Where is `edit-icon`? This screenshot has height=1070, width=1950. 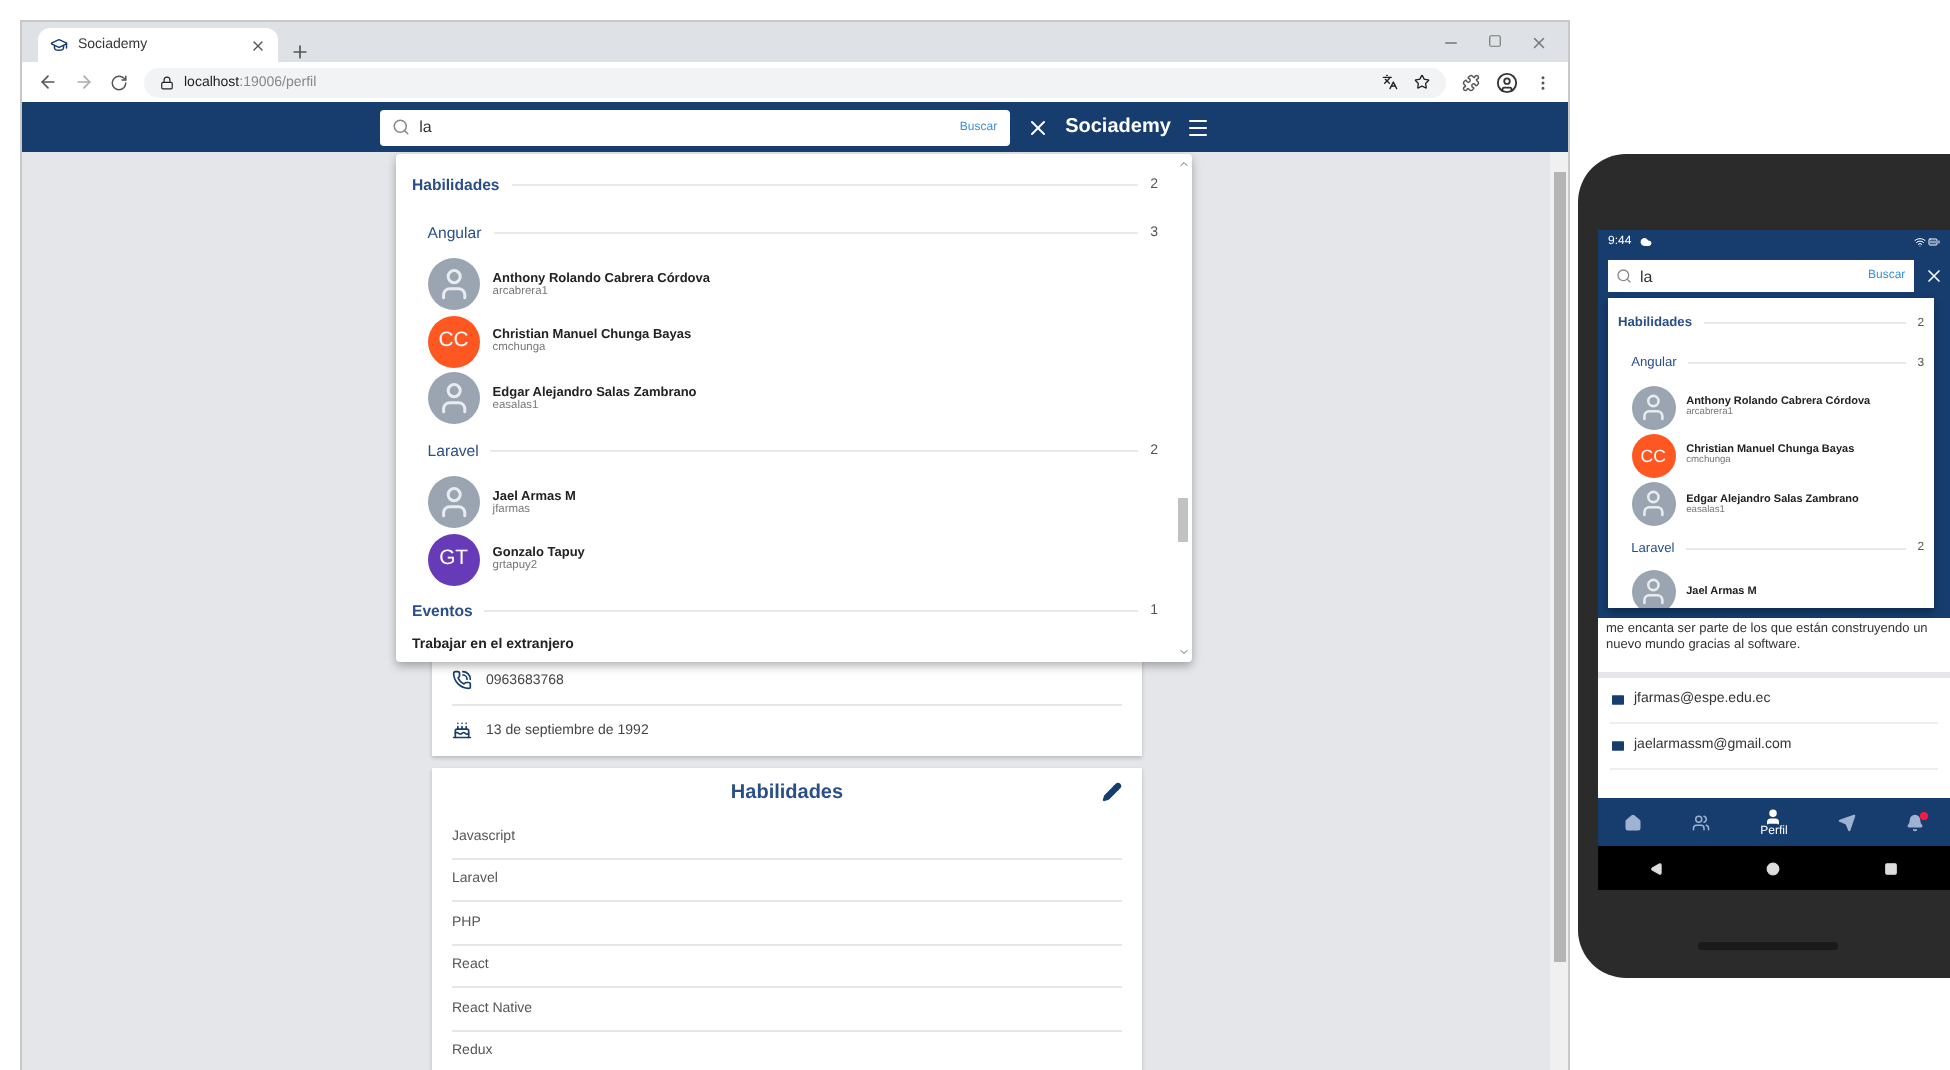
edit-icon is located at coordinates (1112, 792).